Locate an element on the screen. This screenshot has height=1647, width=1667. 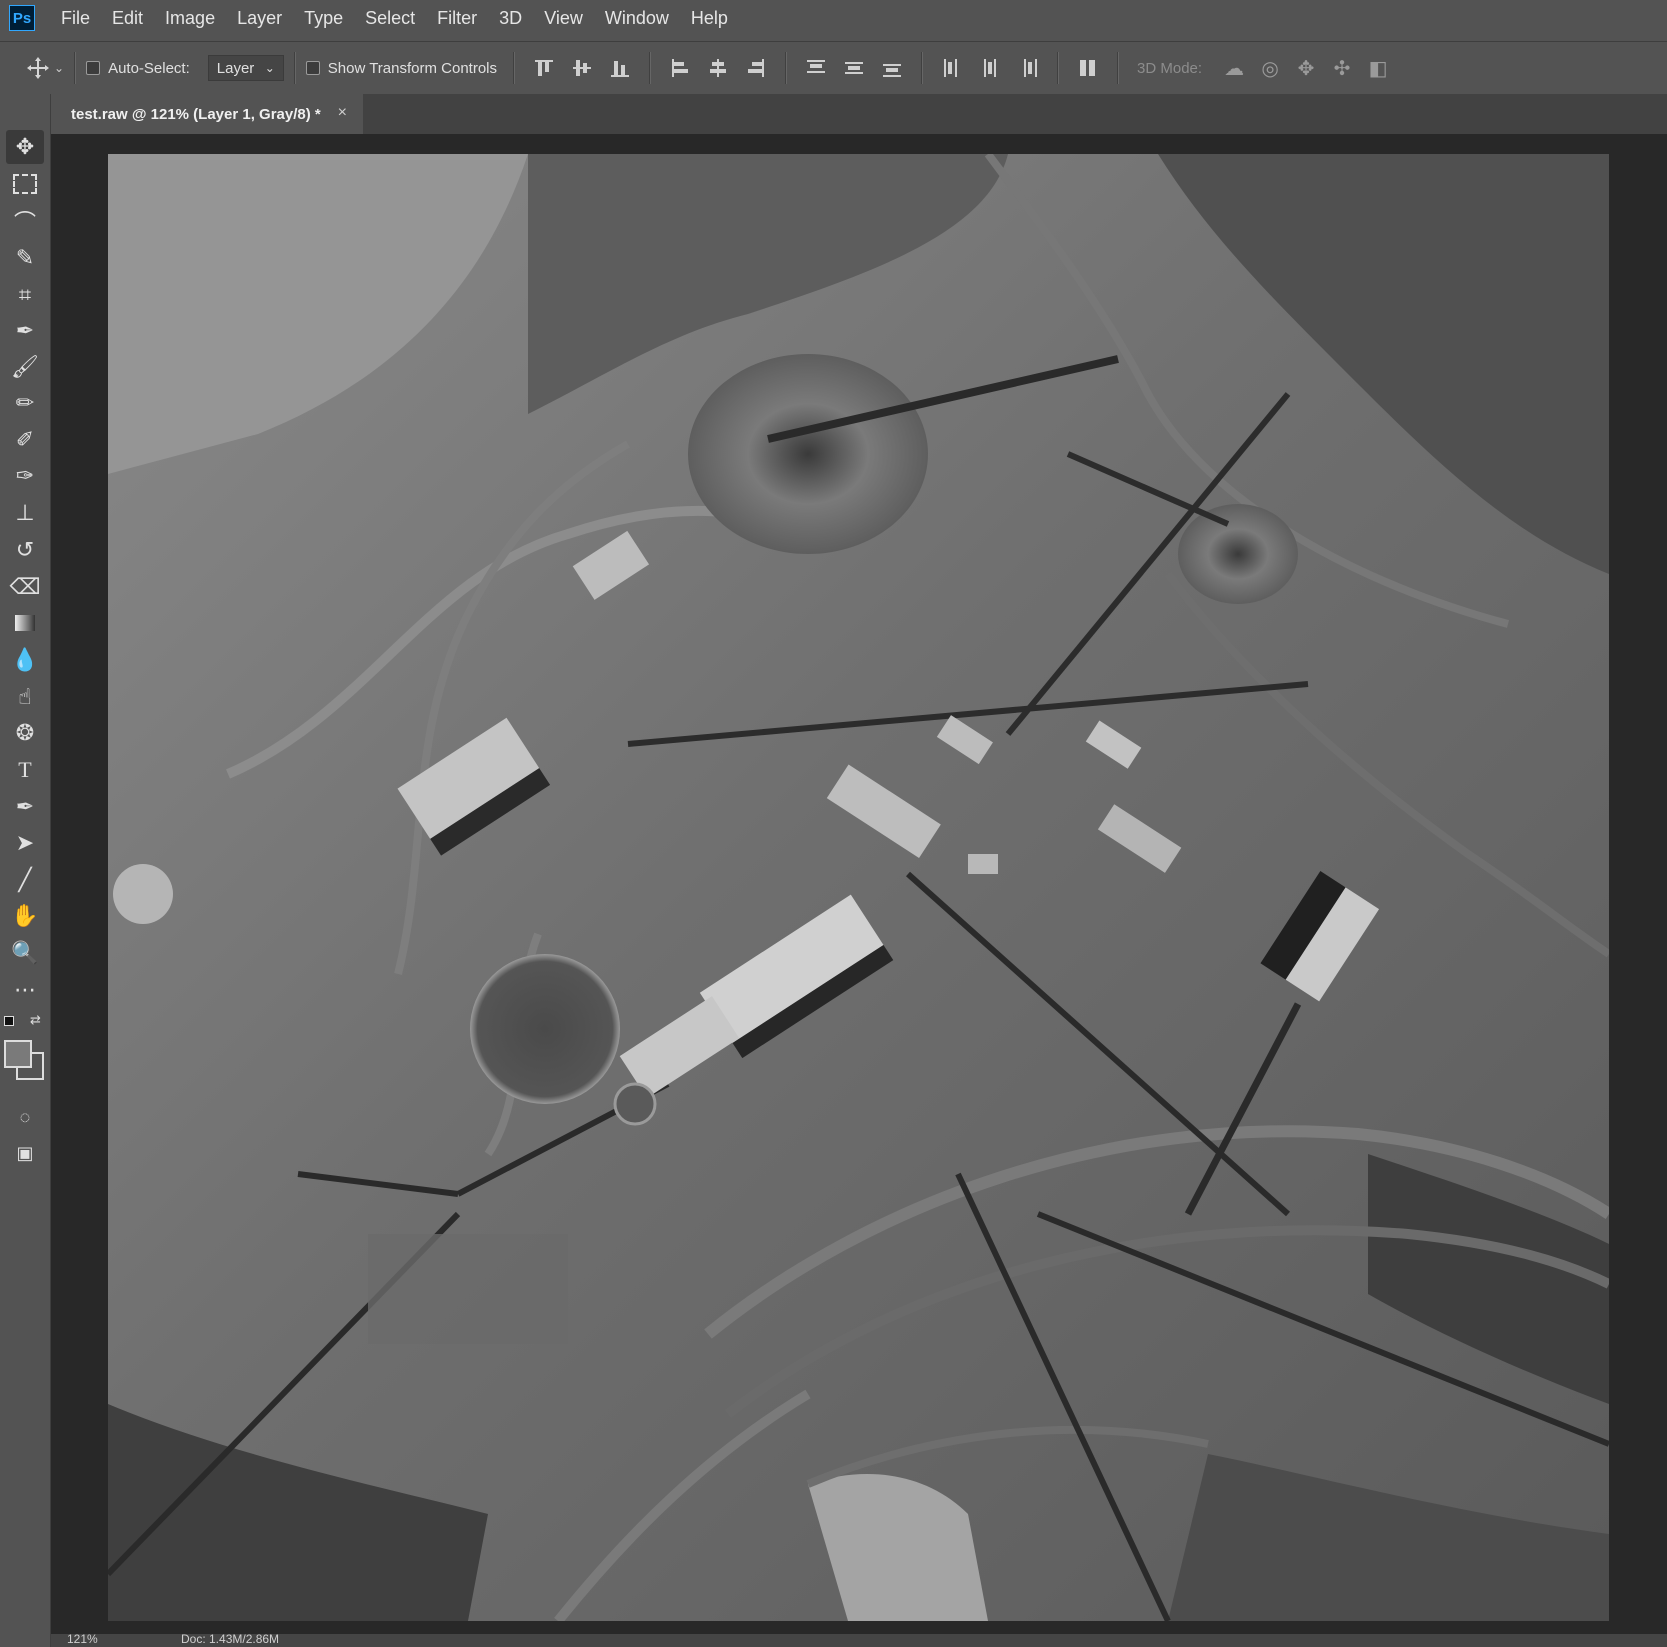
align-hcenter-icon is located at coordinates (718, 68).